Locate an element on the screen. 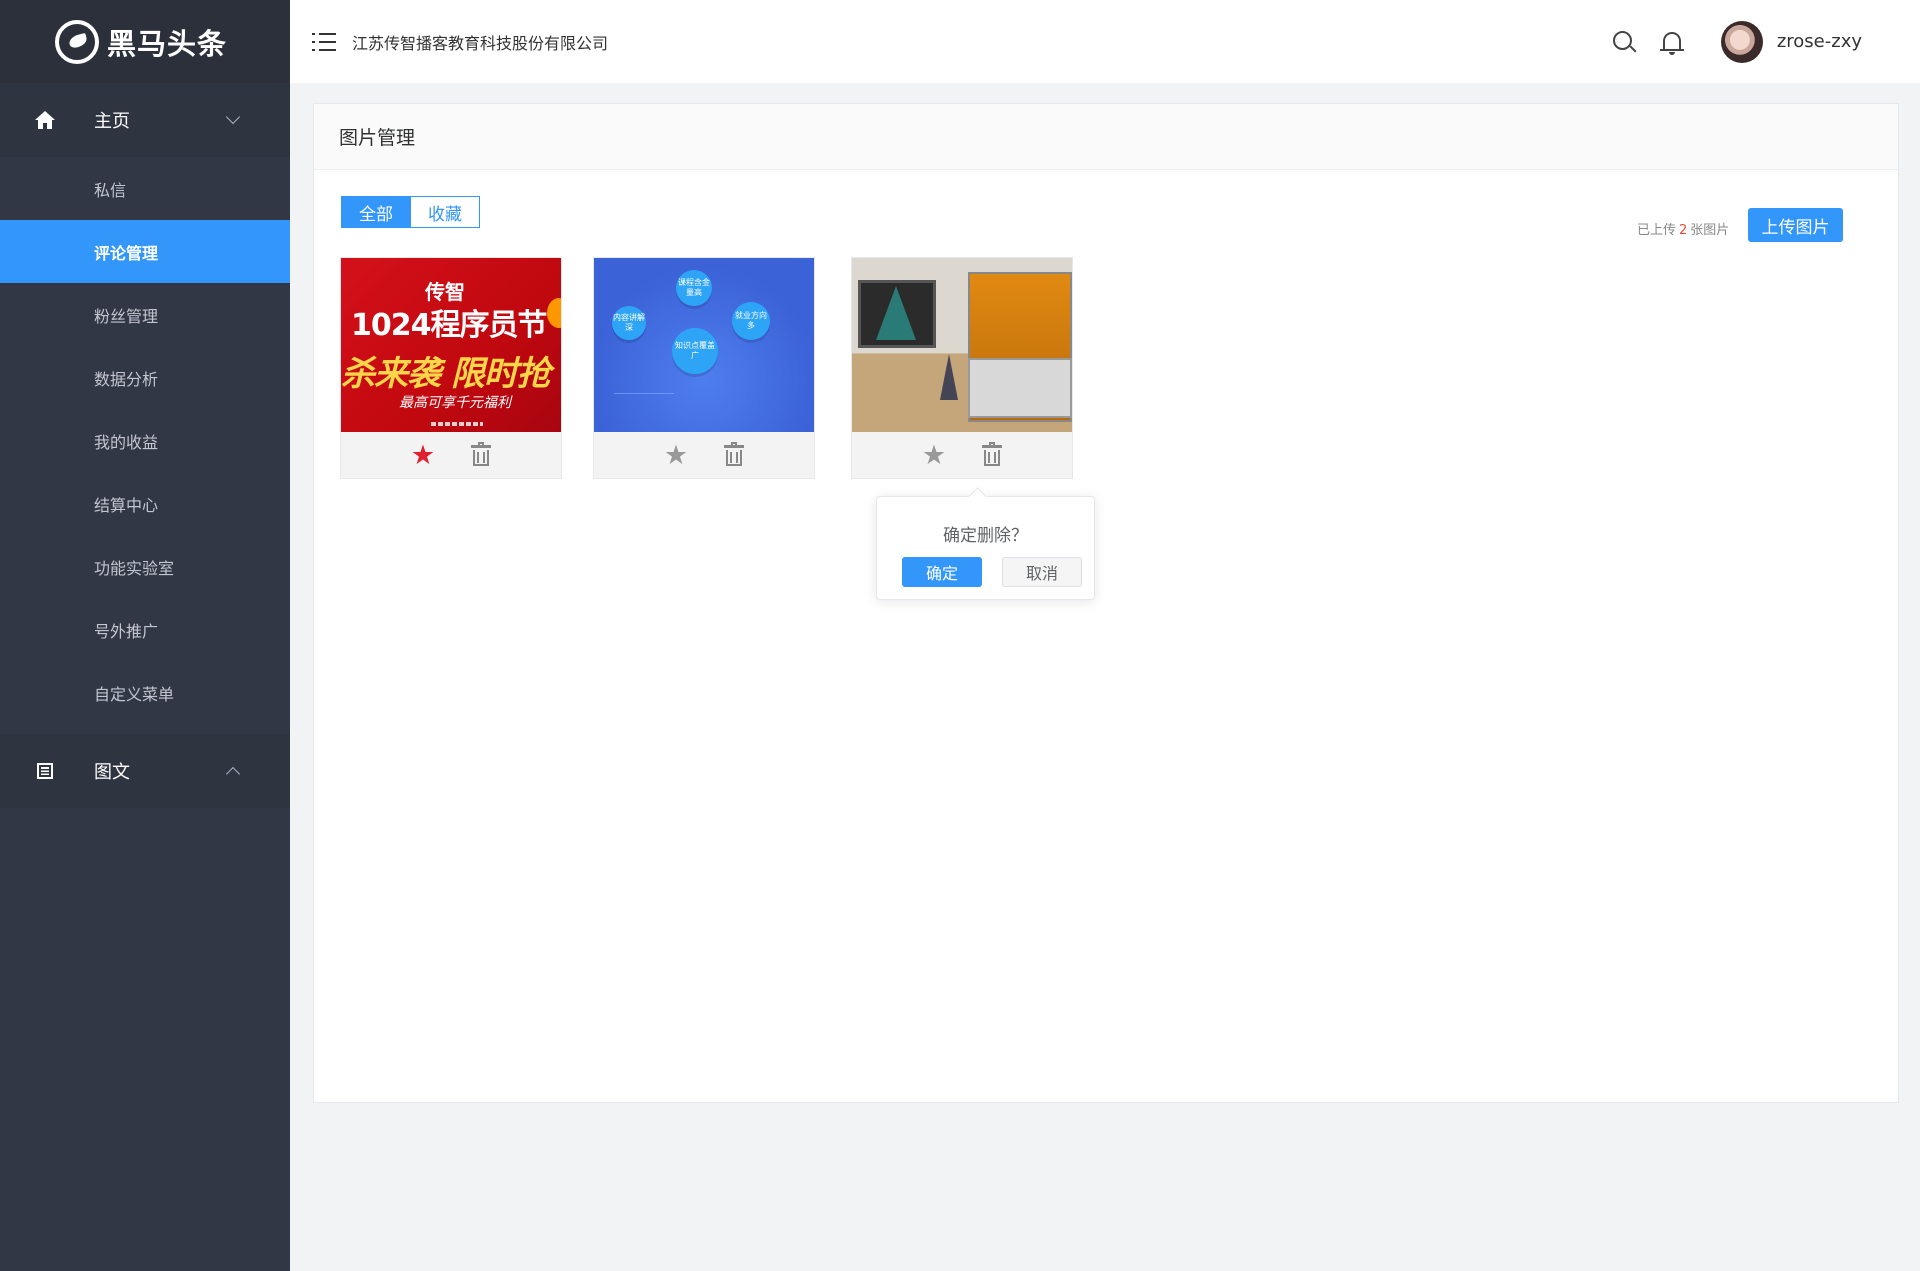  image-thumbnail is located at coordinates (962, 345).